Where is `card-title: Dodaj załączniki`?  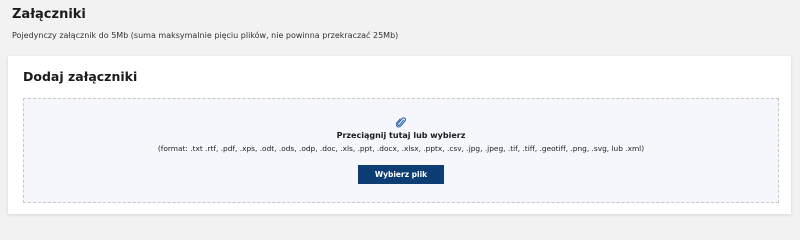 card-title: Dodaj załączniki is located at coordinates (80, 76).